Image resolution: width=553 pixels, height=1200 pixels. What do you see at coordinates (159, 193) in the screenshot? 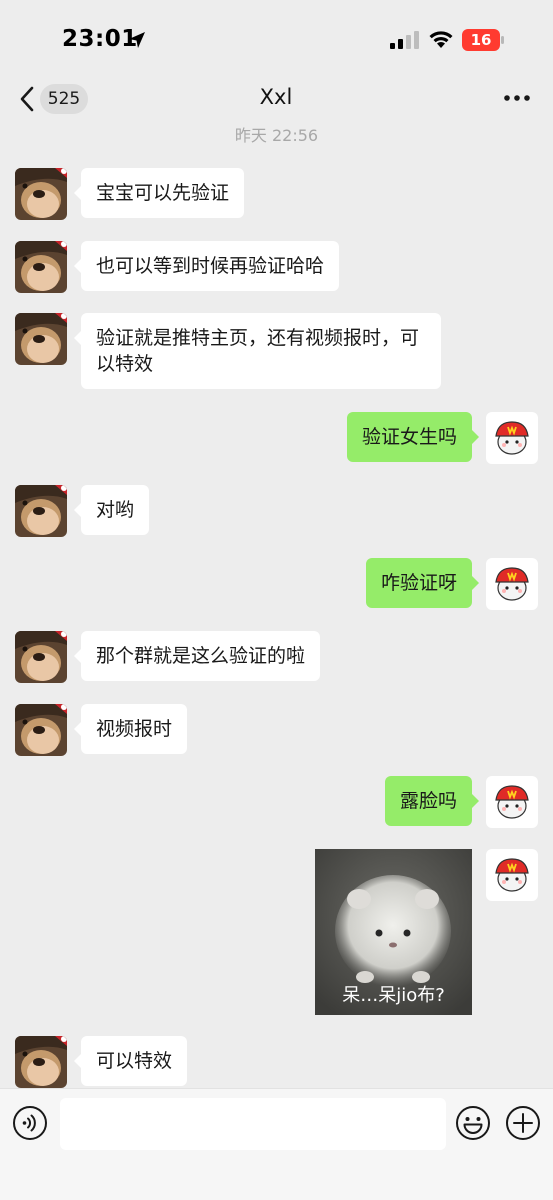
I see `message-bubble: 宝宝可以先验证` at bounding box center [159, 193].